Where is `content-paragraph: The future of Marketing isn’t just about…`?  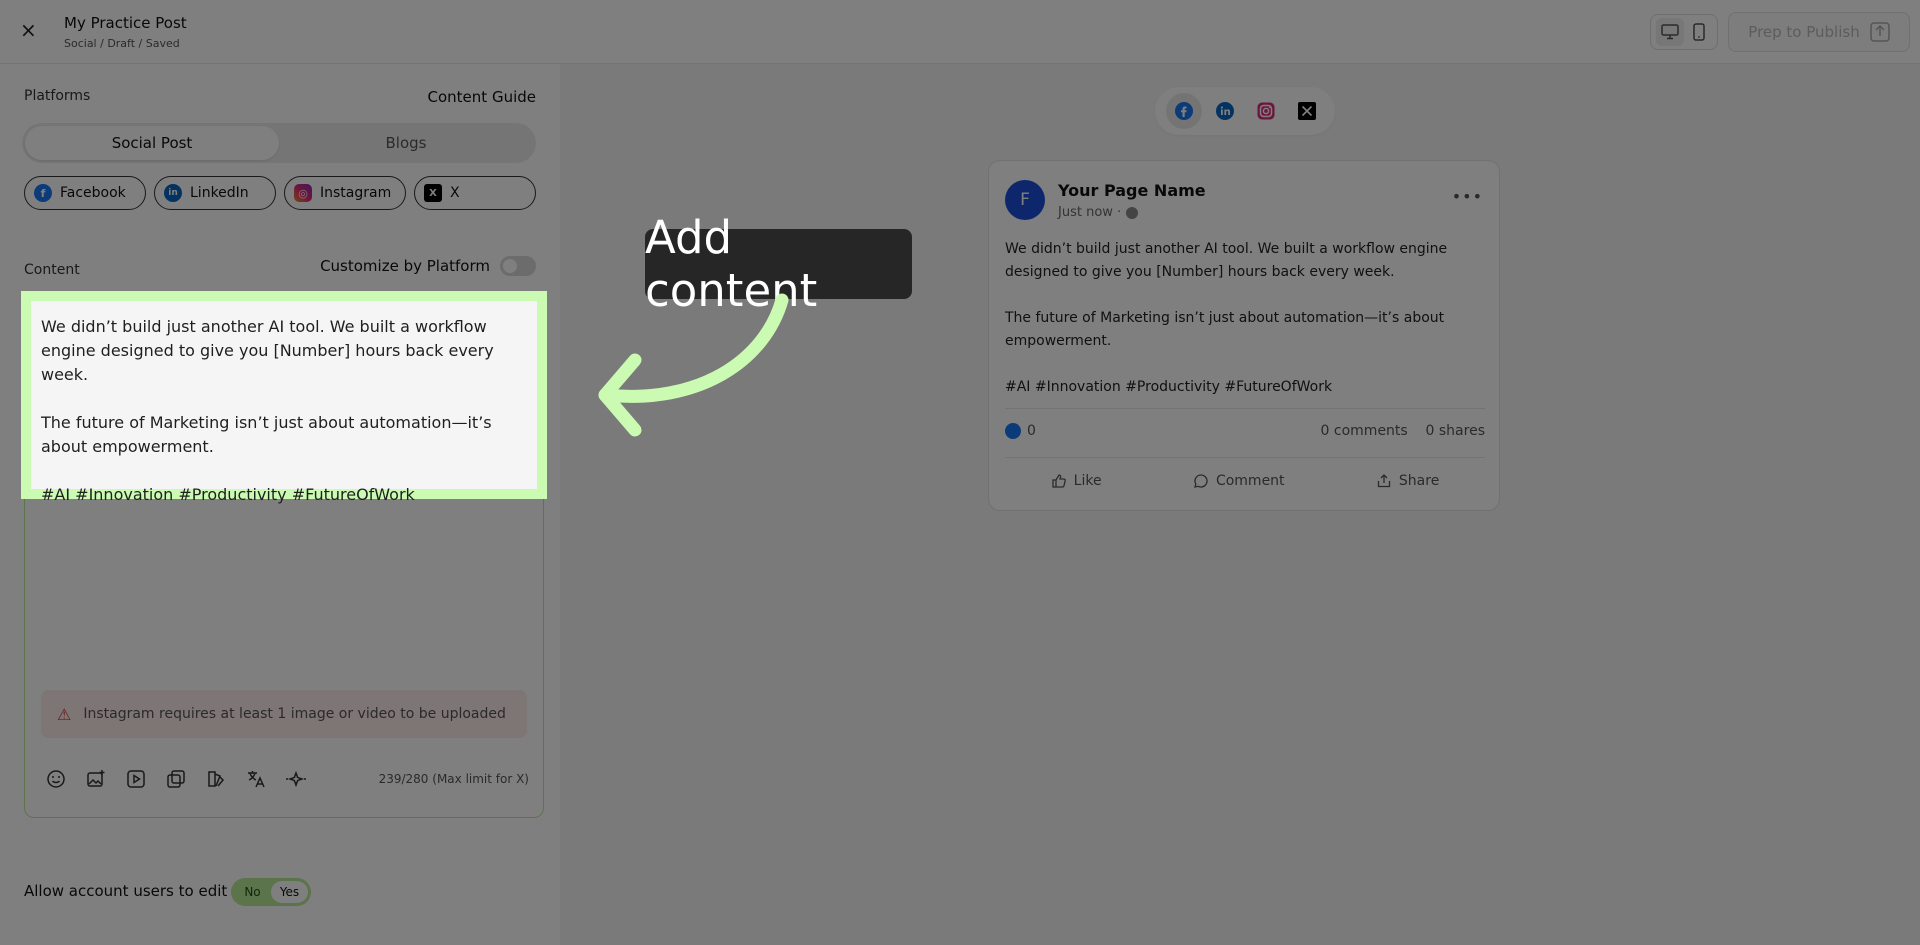
content-paragraph: The future of Marketing isn’t just about… is located at coordinates (266, 434).